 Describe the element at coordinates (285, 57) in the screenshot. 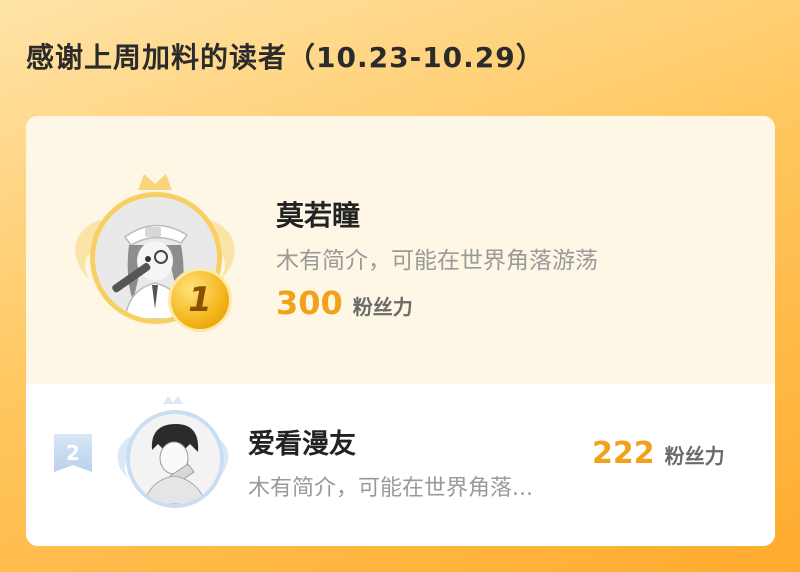

I see `page-title: 感谢上周加料的读者（10.23-10.29）` at that location.